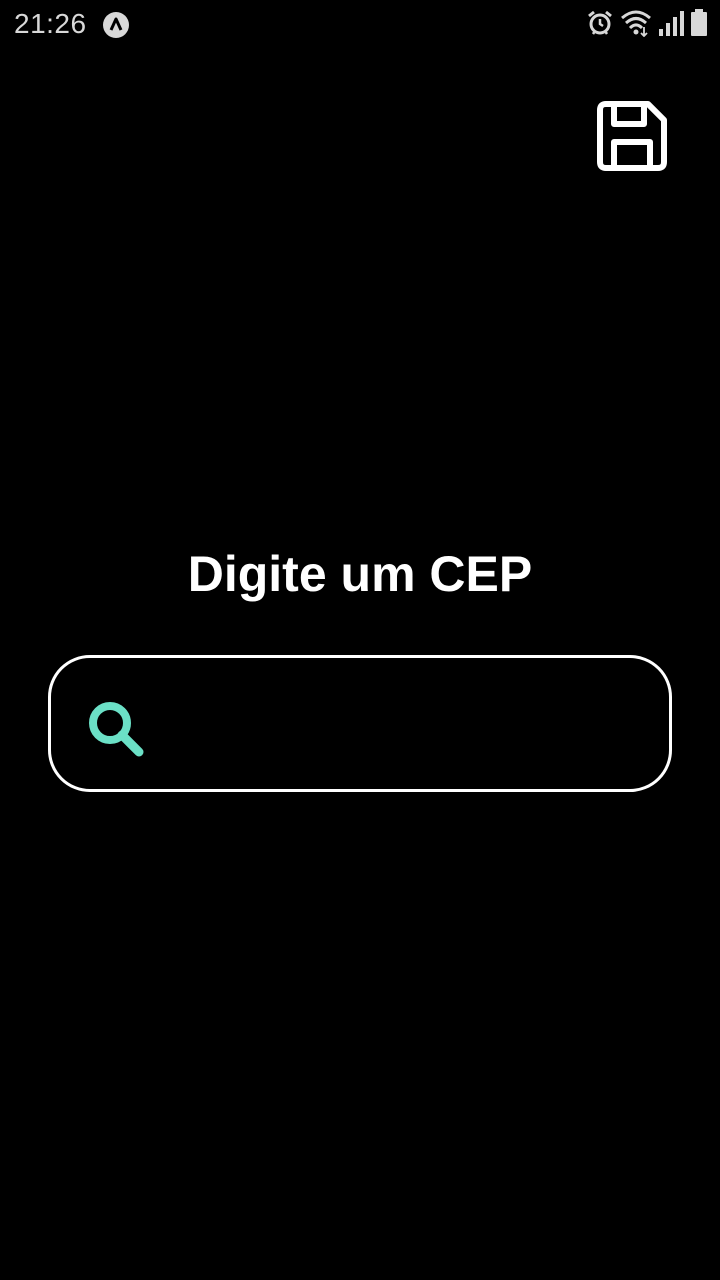 The image size is (720, 1280). I want to click on alarm-icon, so click(600, 25).